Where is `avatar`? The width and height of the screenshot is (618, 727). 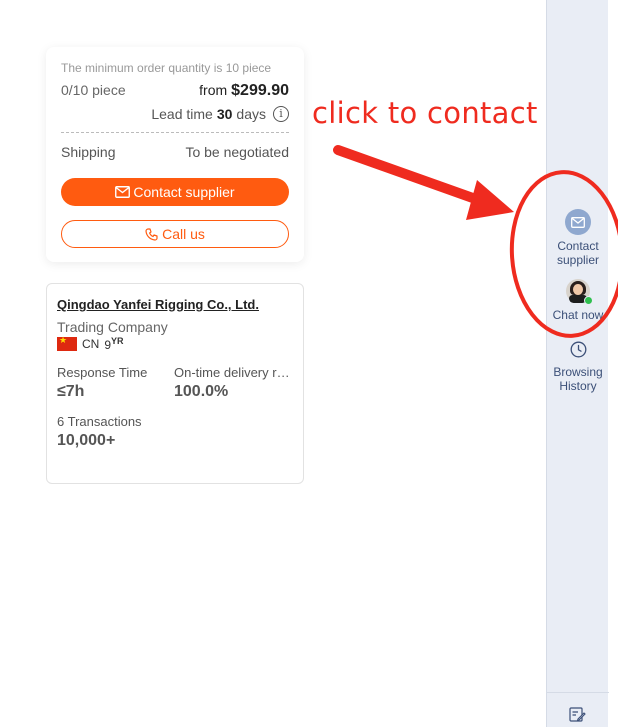 avatar is located at coordinates (579, 292).